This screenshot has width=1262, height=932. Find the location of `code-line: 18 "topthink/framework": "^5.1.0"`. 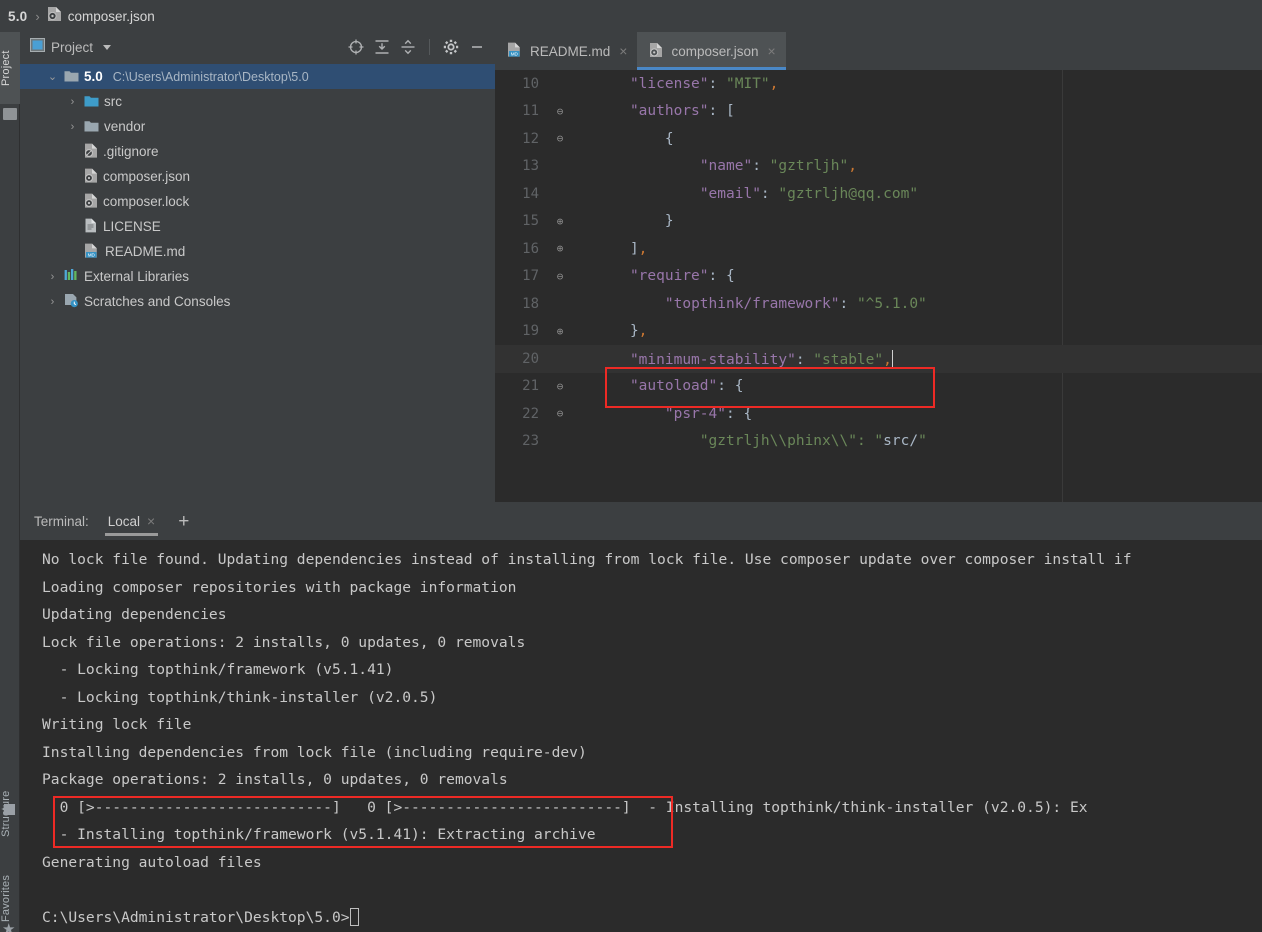

code-line: 18 "topthink/framework": "^5.1.0" is located at coordinates (878, 304).